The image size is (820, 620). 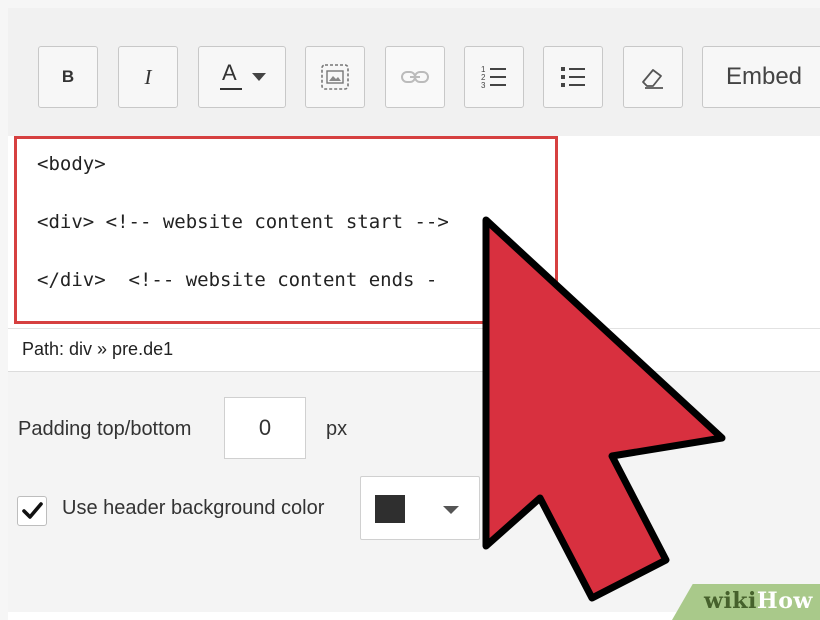 What do you see at coordinates (414, 350) in the screenshot?
I see `path-bar: Path: div » pre.de1` at bounding box center [414, 350].